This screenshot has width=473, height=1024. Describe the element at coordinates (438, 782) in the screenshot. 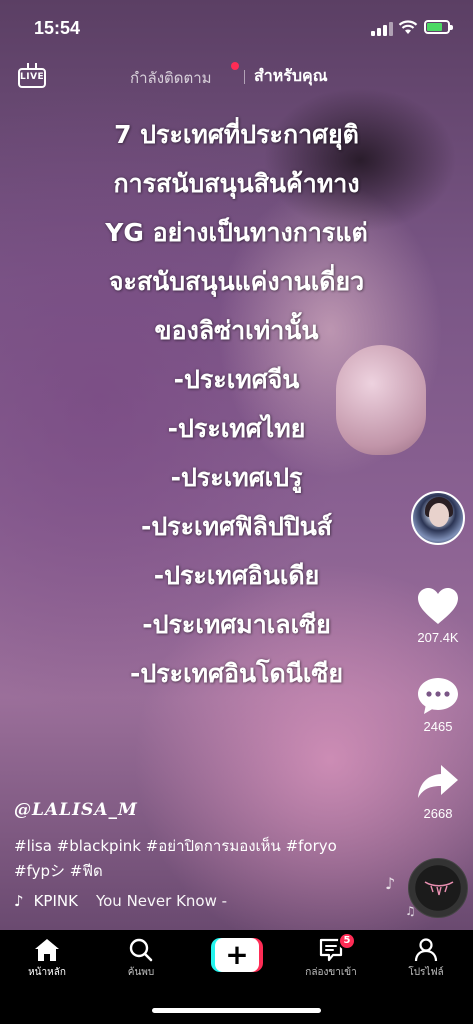

I see `share-icon` at that location.